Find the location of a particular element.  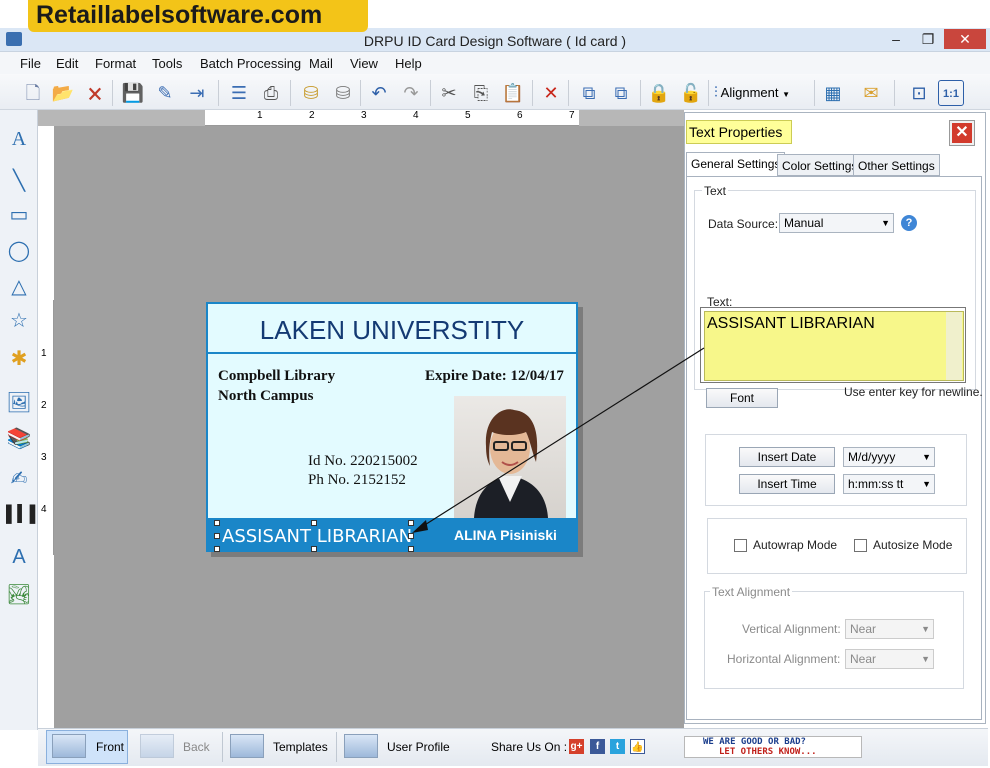

front-label: Front is located at coordinates (110, 747).